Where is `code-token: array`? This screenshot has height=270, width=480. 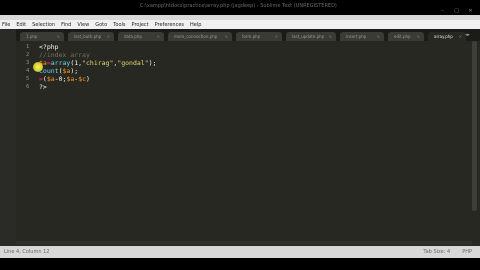 code-token: array is located at coordinates (60, 63).